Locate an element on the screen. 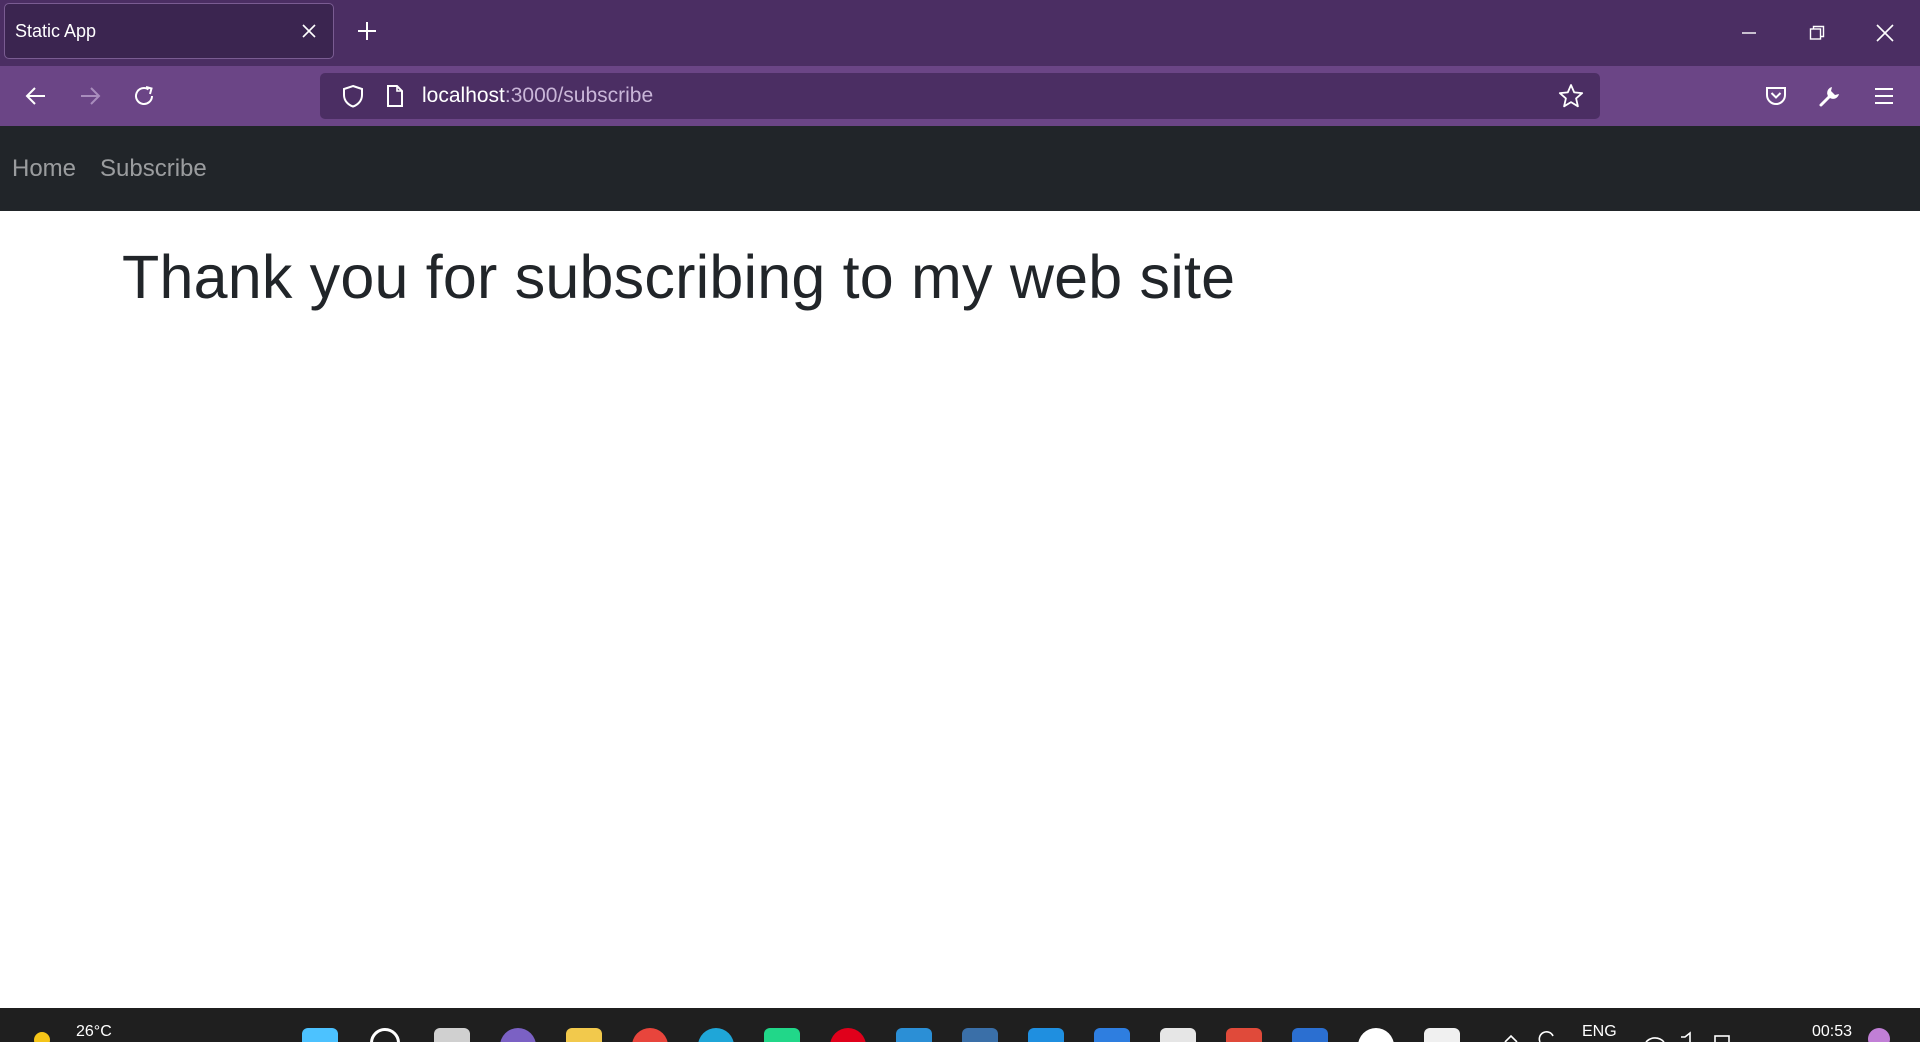  file-explorer-icon is located at coordinates (584, 1035).